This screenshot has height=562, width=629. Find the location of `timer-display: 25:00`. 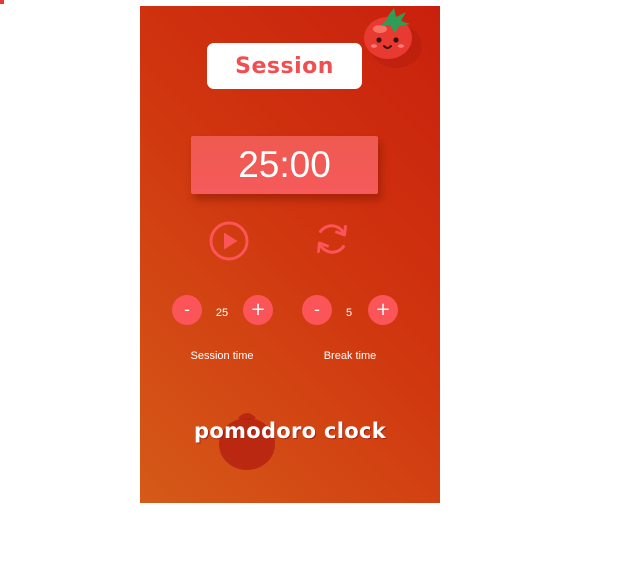

timer-display: 25:00 is located at coordinates (284, 165).